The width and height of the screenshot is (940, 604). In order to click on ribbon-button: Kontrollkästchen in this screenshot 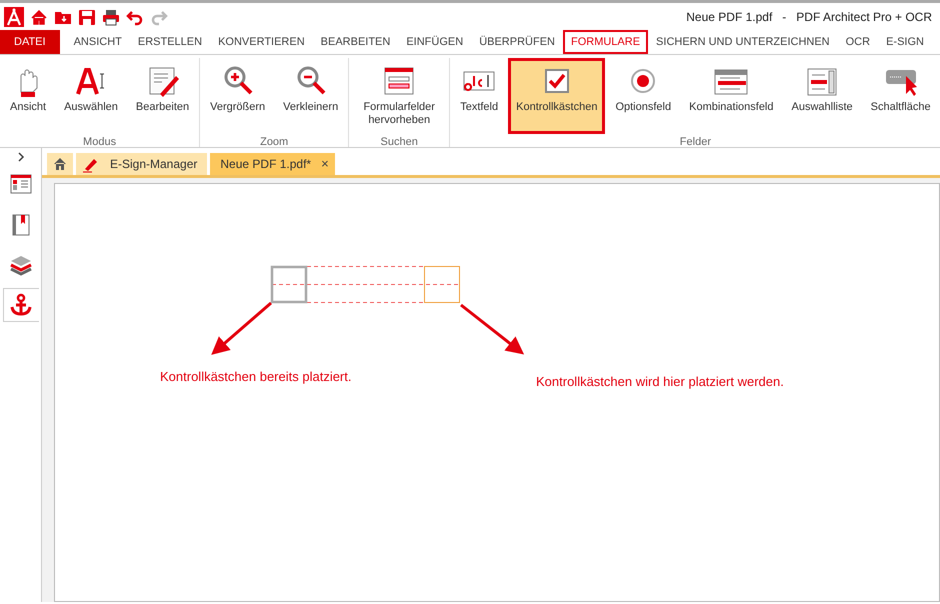, I will do `click(557, 96)`.